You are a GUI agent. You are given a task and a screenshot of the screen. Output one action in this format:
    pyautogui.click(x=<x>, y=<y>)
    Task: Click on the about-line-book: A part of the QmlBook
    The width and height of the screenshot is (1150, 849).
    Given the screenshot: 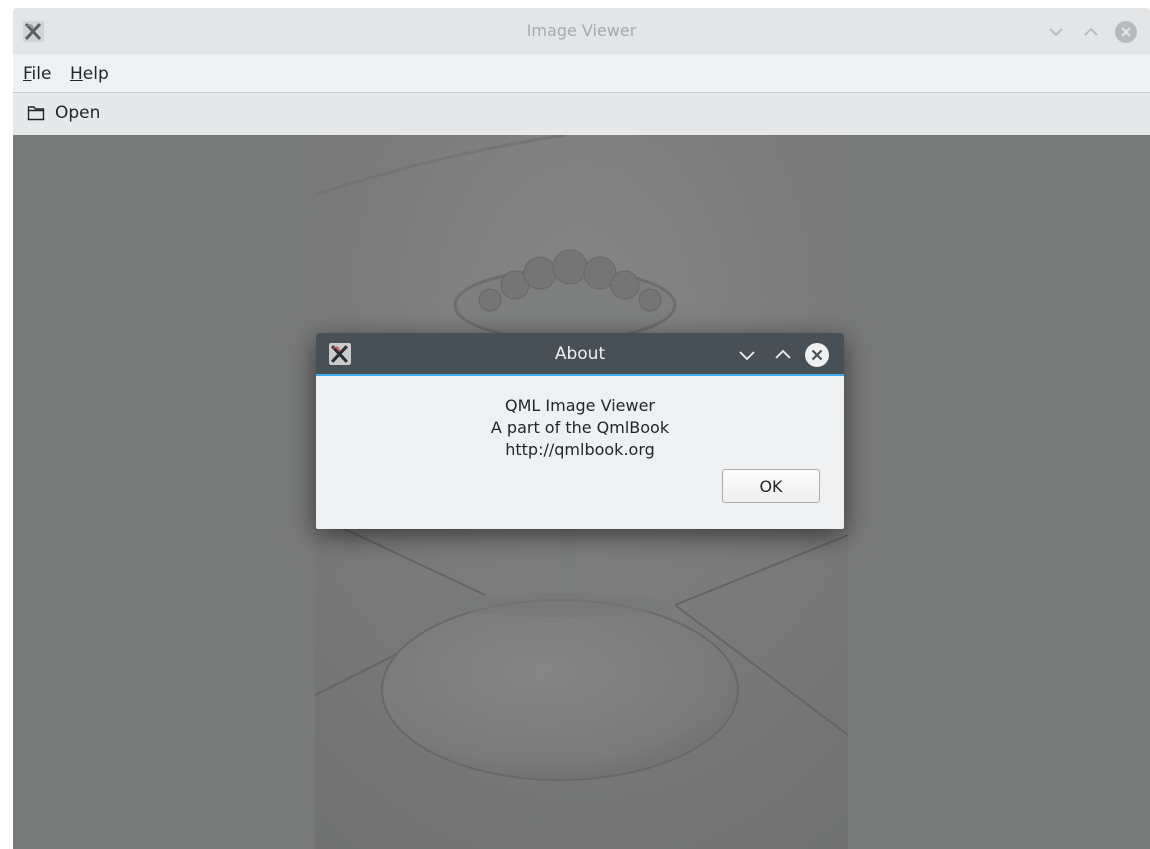 What is the action you would take?
    pyautogui.click(x=580, y=427)
    